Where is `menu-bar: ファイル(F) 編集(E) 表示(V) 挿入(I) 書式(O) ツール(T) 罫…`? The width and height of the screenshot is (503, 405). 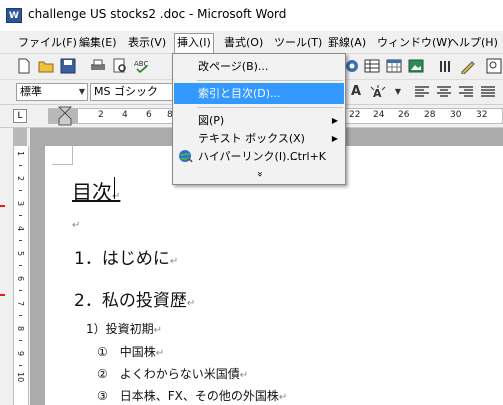
menu-bar: ファイル(F) 編集(E) 表示(V) 挿入(I) 書式(O) ツール(T) 罫… is located at coordinates (251, 42).